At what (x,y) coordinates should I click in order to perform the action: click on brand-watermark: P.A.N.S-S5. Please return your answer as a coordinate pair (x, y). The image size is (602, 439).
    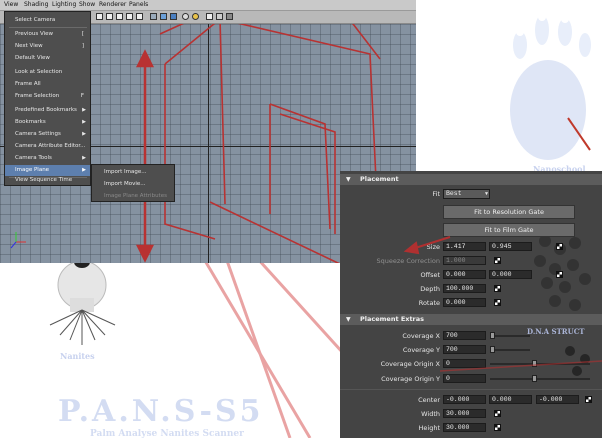
    Looking at the image, I should click on (161, 411).